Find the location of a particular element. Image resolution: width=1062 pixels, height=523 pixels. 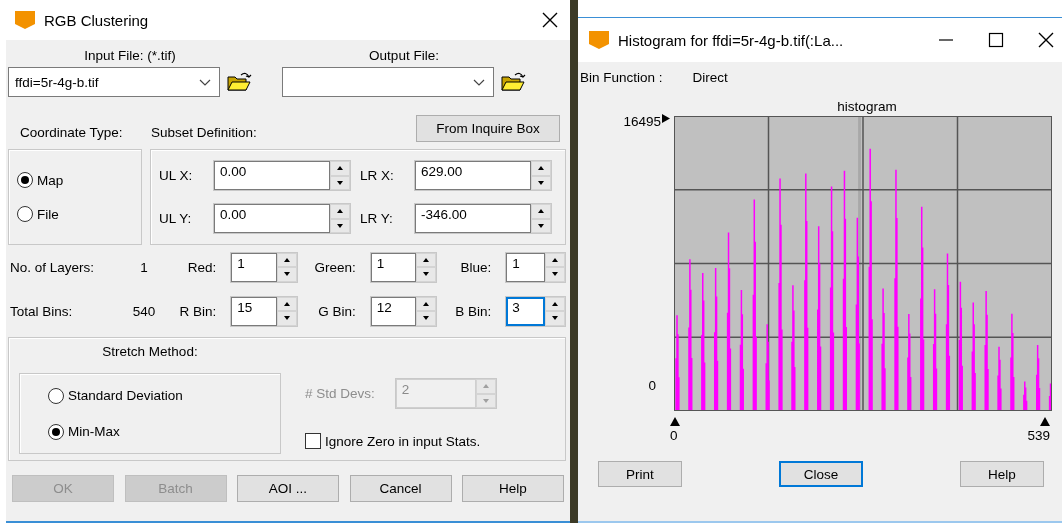

field-label: No. of Layers: is located at coordinates (52, 267).